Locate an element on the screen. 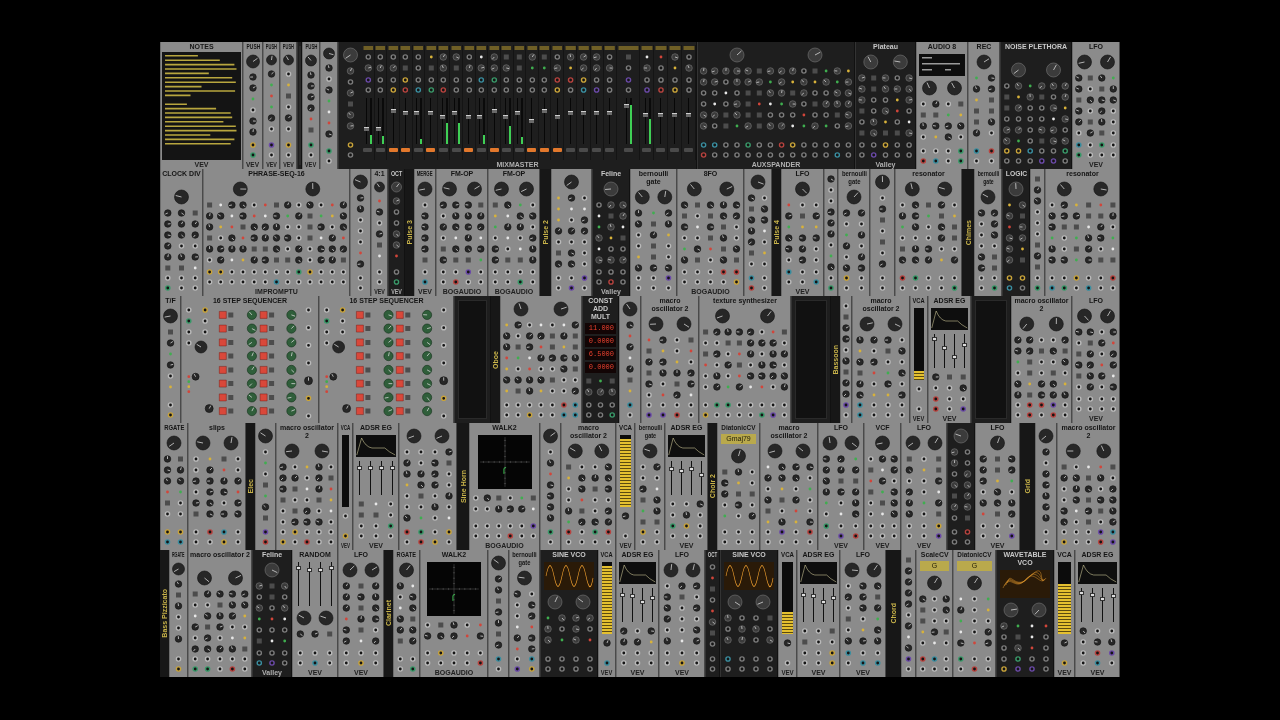  wavetable-display-drawing is located at coordinates (1025, 584).